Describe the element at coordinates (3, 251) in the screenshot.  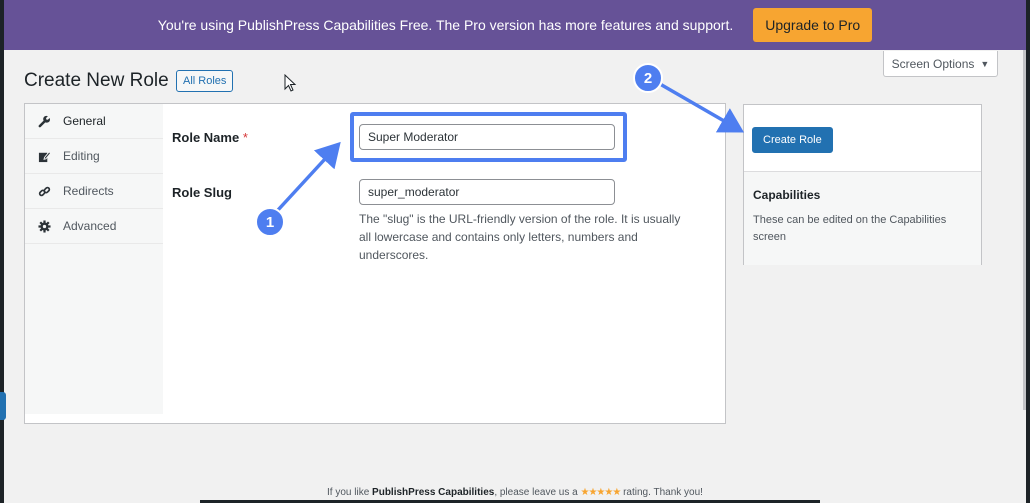
I see `left-edge` at that location.